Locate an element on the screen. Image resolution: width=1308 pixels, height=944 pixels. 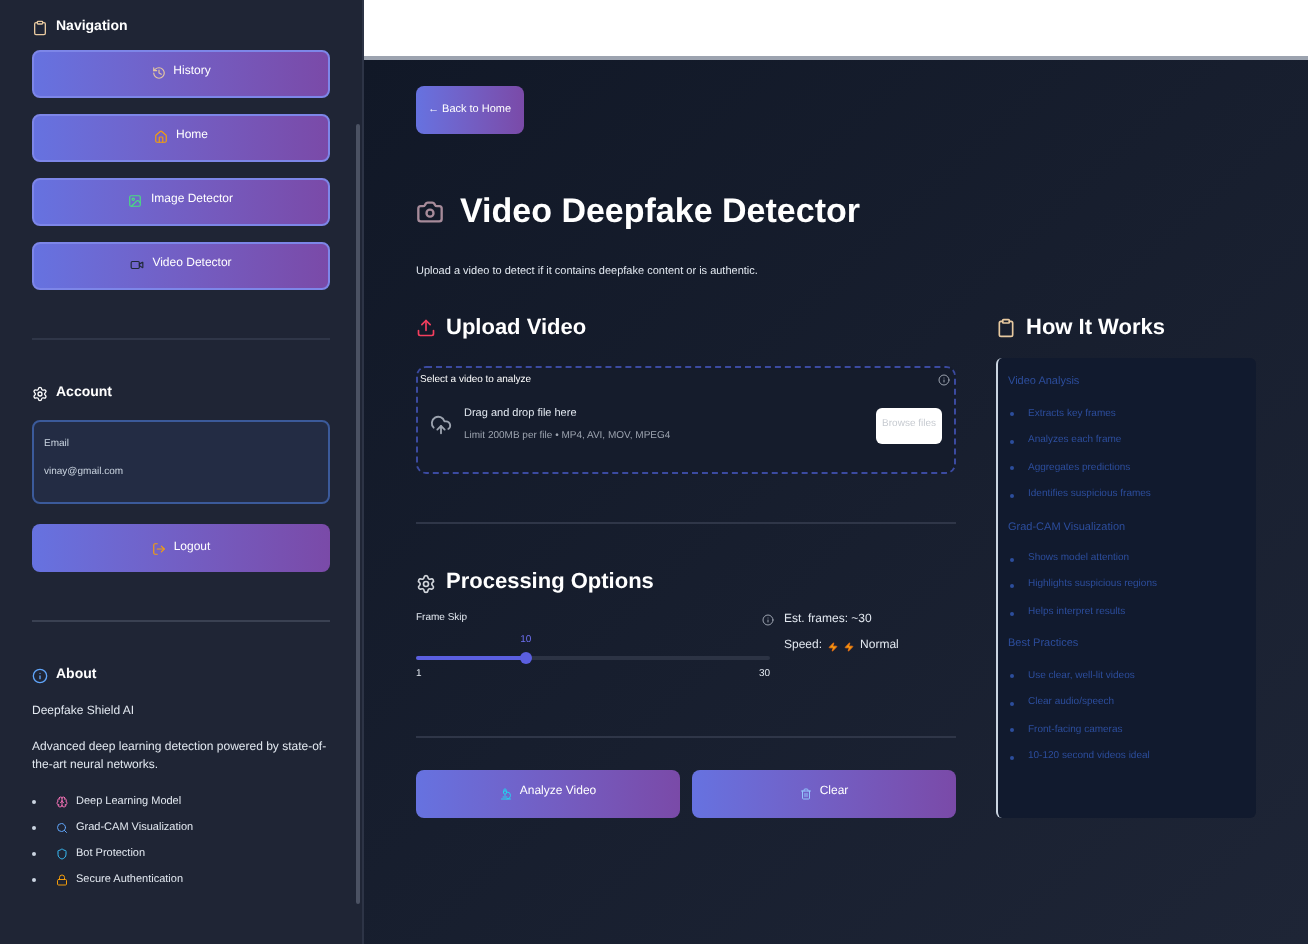
brain-icon is located at coordinates (62, 801).